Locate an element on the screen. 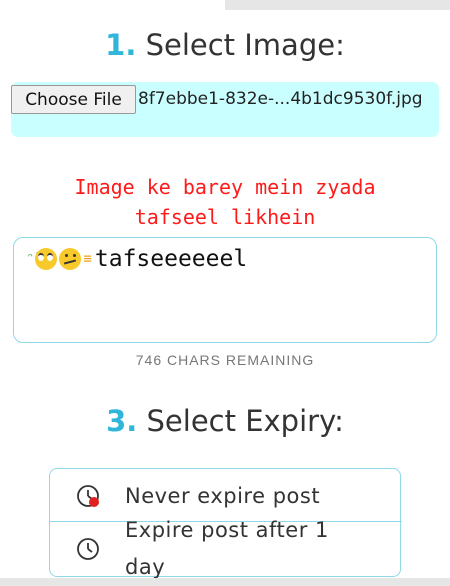 The height and width of the screenshot is (586, 450). eye-roll-emoji-icon is located at coordinates (46, 259).